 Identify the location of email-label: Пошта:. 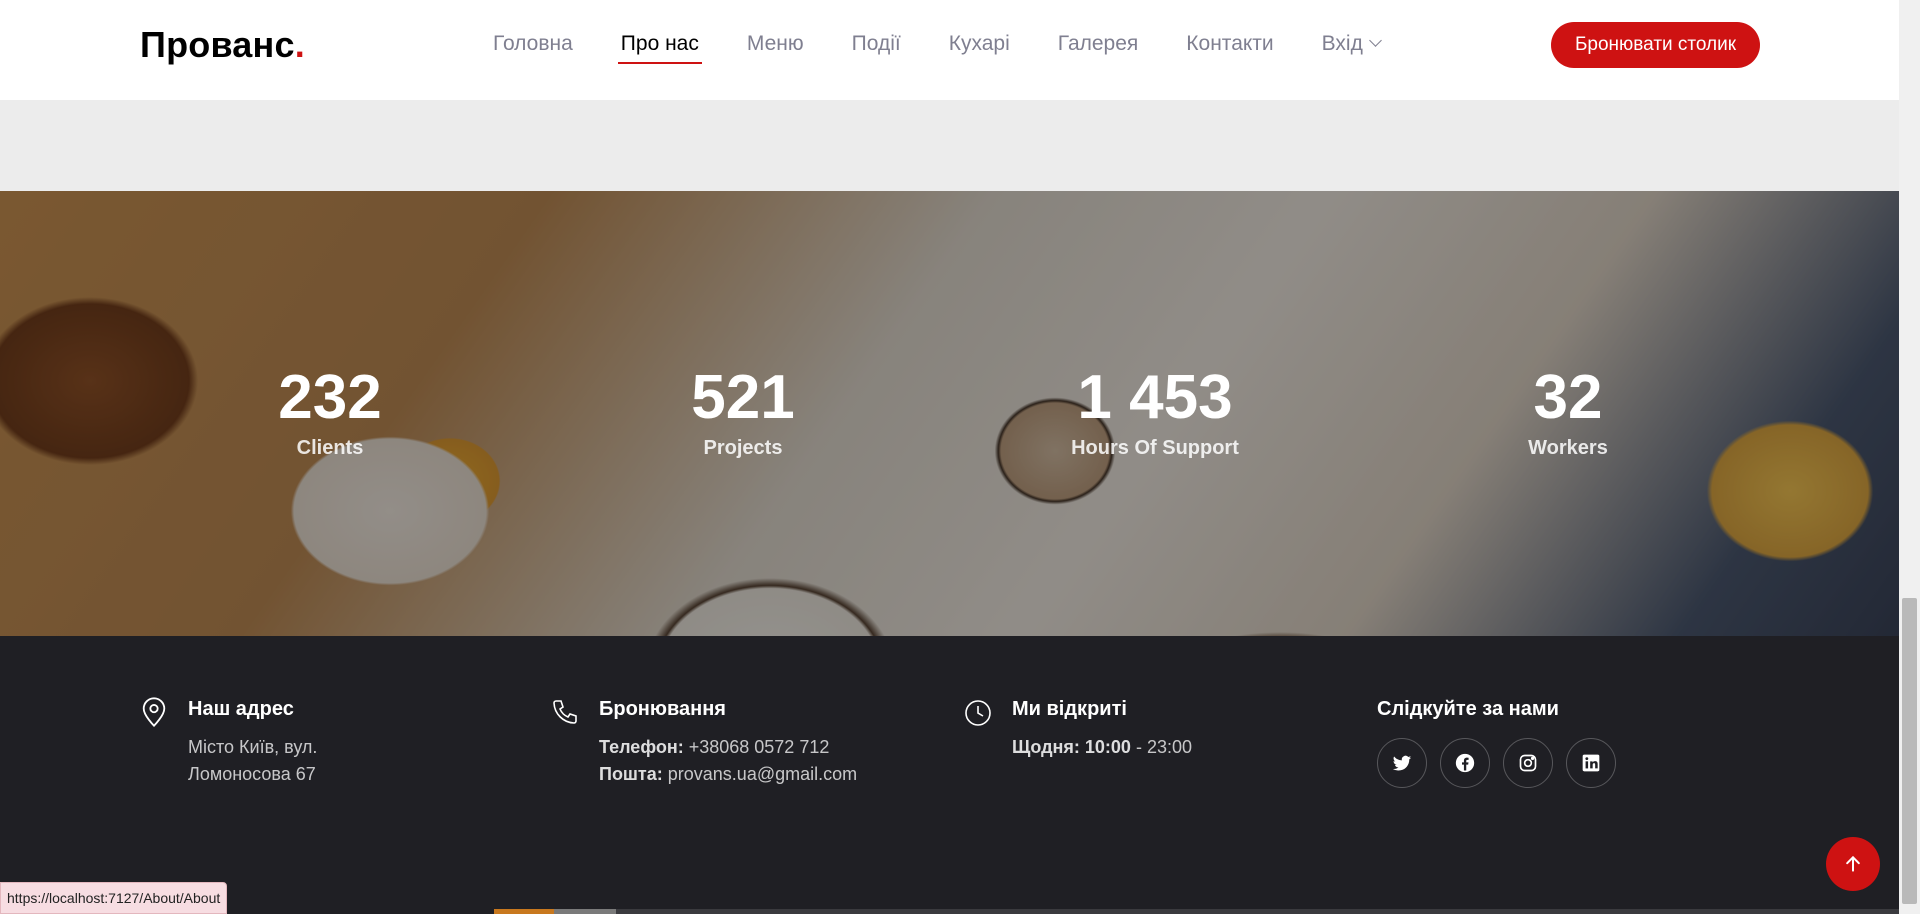
(631, 774).